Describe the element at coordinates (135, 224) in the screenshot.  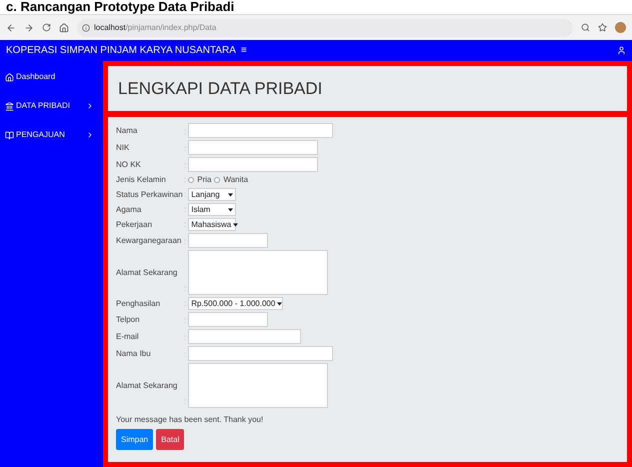
I see `field-label: Pekerjaan` at that location.